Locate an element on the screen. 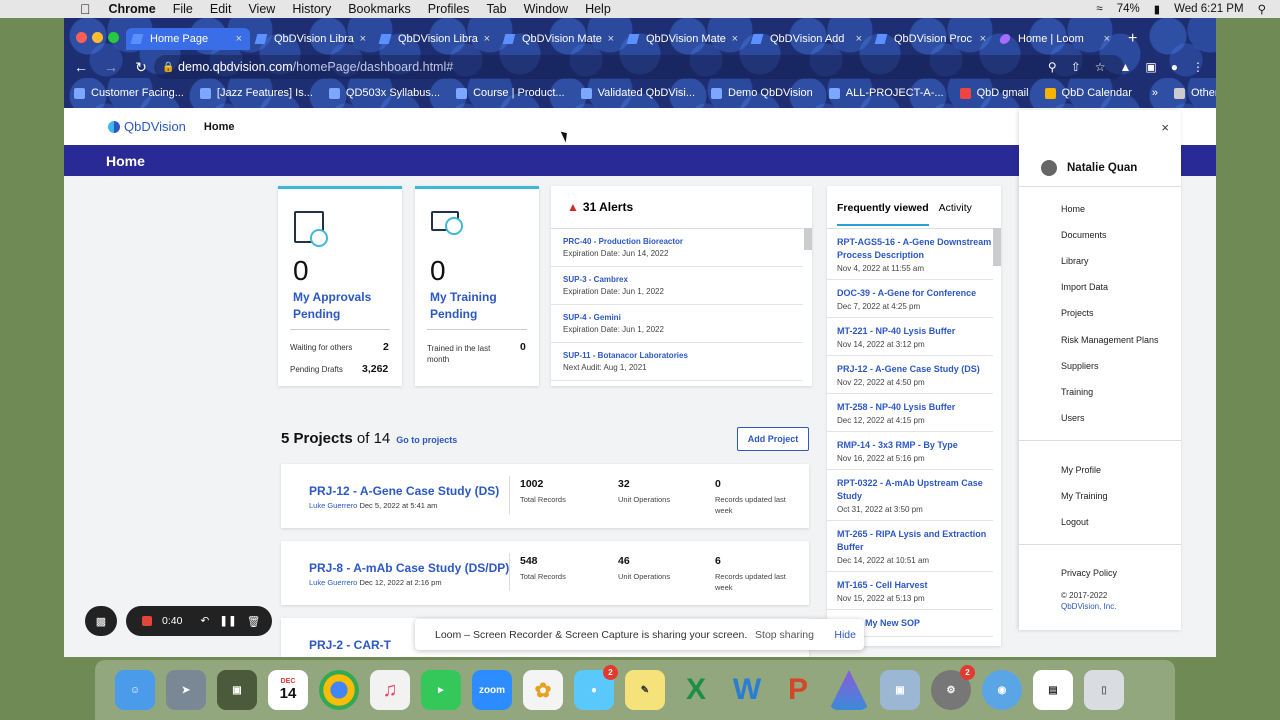 The height and width of the screenshot is (720, 1280). item-title: DOC-39 - A-Gene for Conference is located at coordinates (915, 293).